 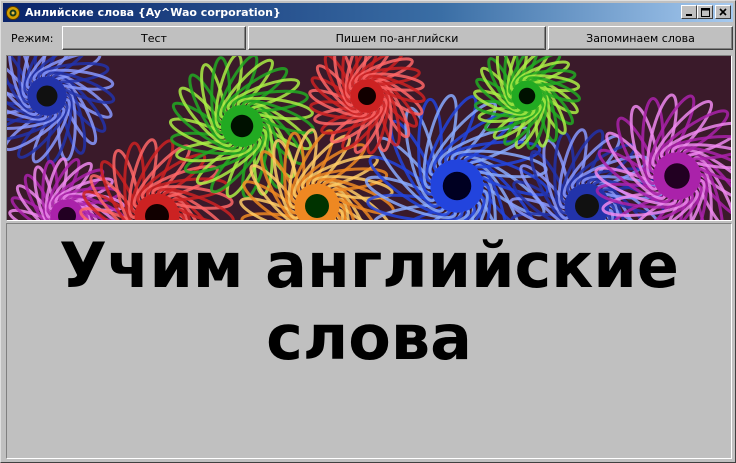 I want to click on mode-write-english-button: Пишем по-английски, so click(x=397, y=38).